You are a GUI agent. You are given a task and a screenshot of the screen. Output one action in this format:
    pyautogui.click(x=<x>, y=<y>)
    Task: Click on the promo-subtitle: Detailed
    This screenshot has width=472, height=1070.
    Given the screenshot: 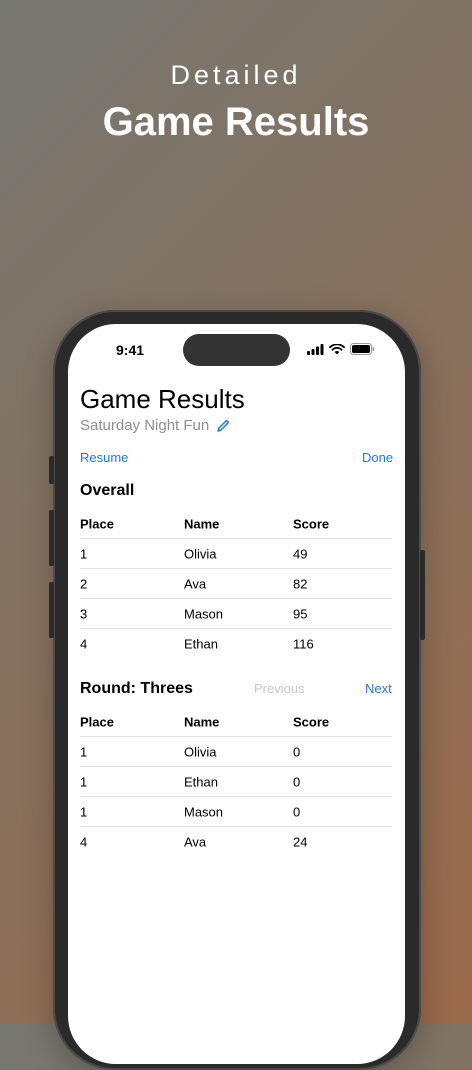 What is the action you would take?
    pyautogui.click(x=236, y=75)
    